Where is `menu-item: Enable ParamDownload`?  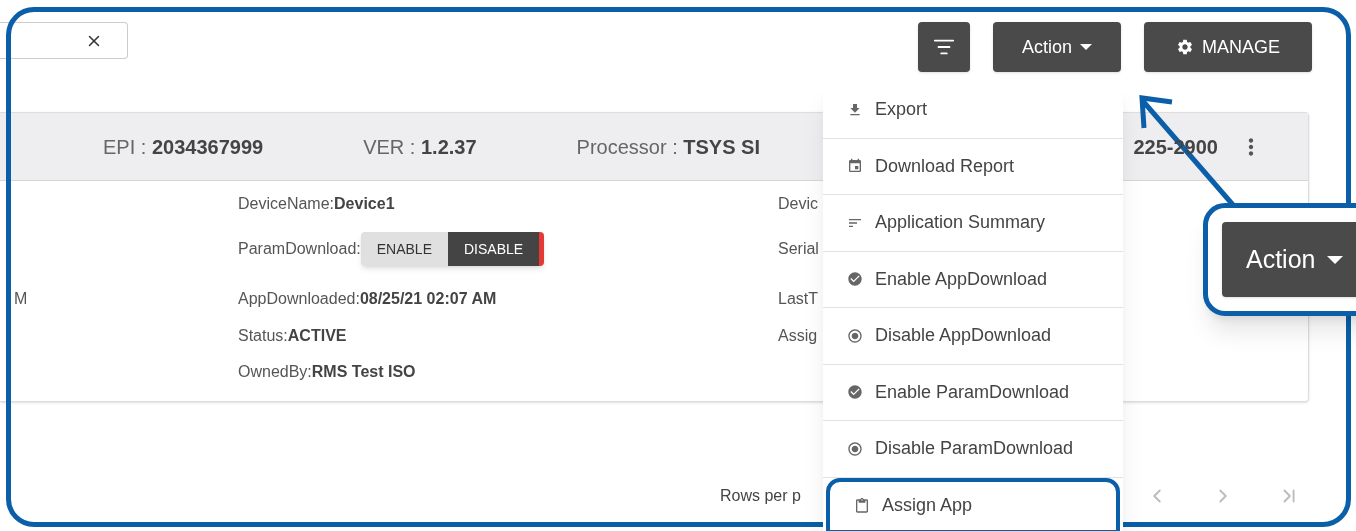
menu-item: Enable ParamDownload is located at coordinates (973, 392).